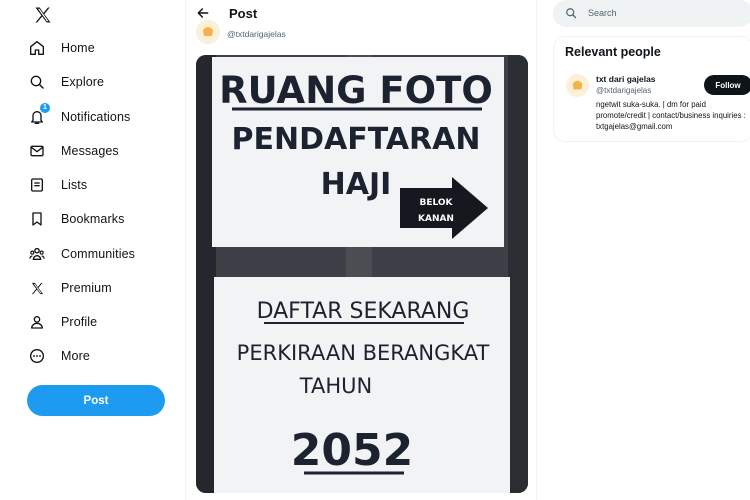 This screenshot has height=500, width=750. I want to click on nav-item-premium: Premium, so click(69, 288).